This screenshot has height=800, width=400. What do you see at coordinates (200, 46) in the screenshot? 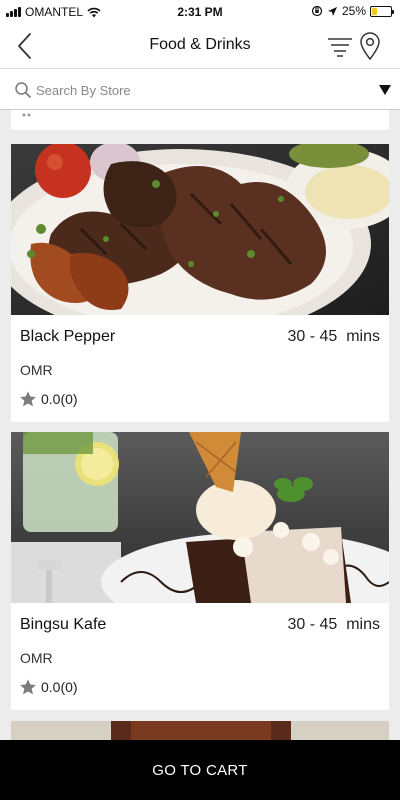
I see `header: Food & Drinks` at bounding box center [200, 46].